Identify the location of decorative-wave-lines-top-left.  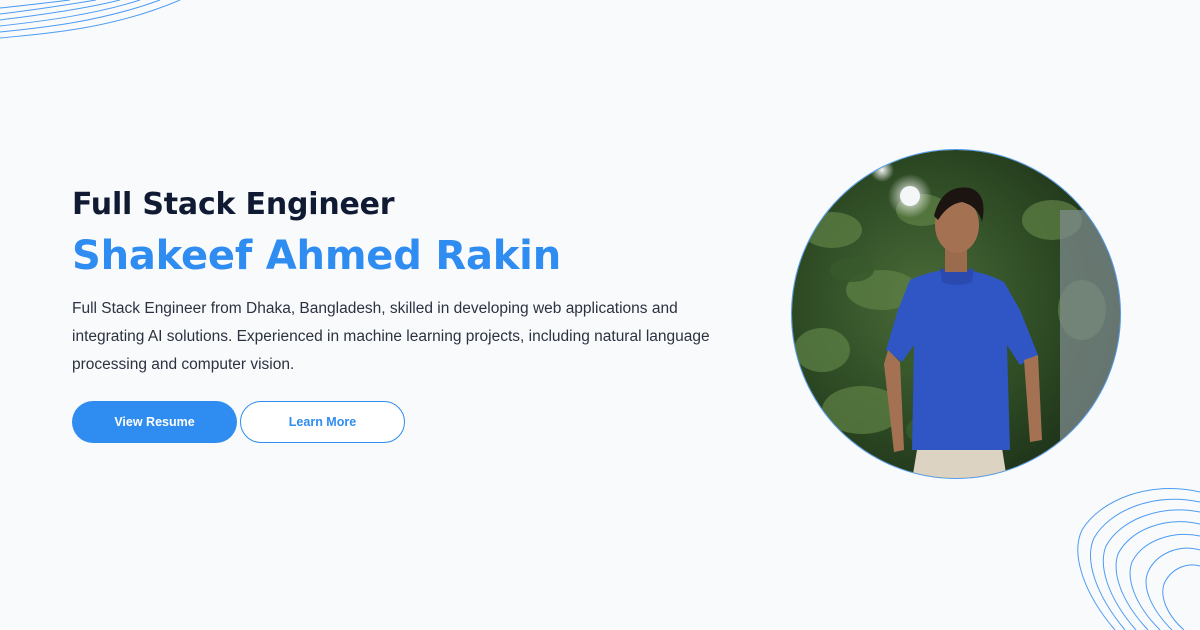
(90, 19).